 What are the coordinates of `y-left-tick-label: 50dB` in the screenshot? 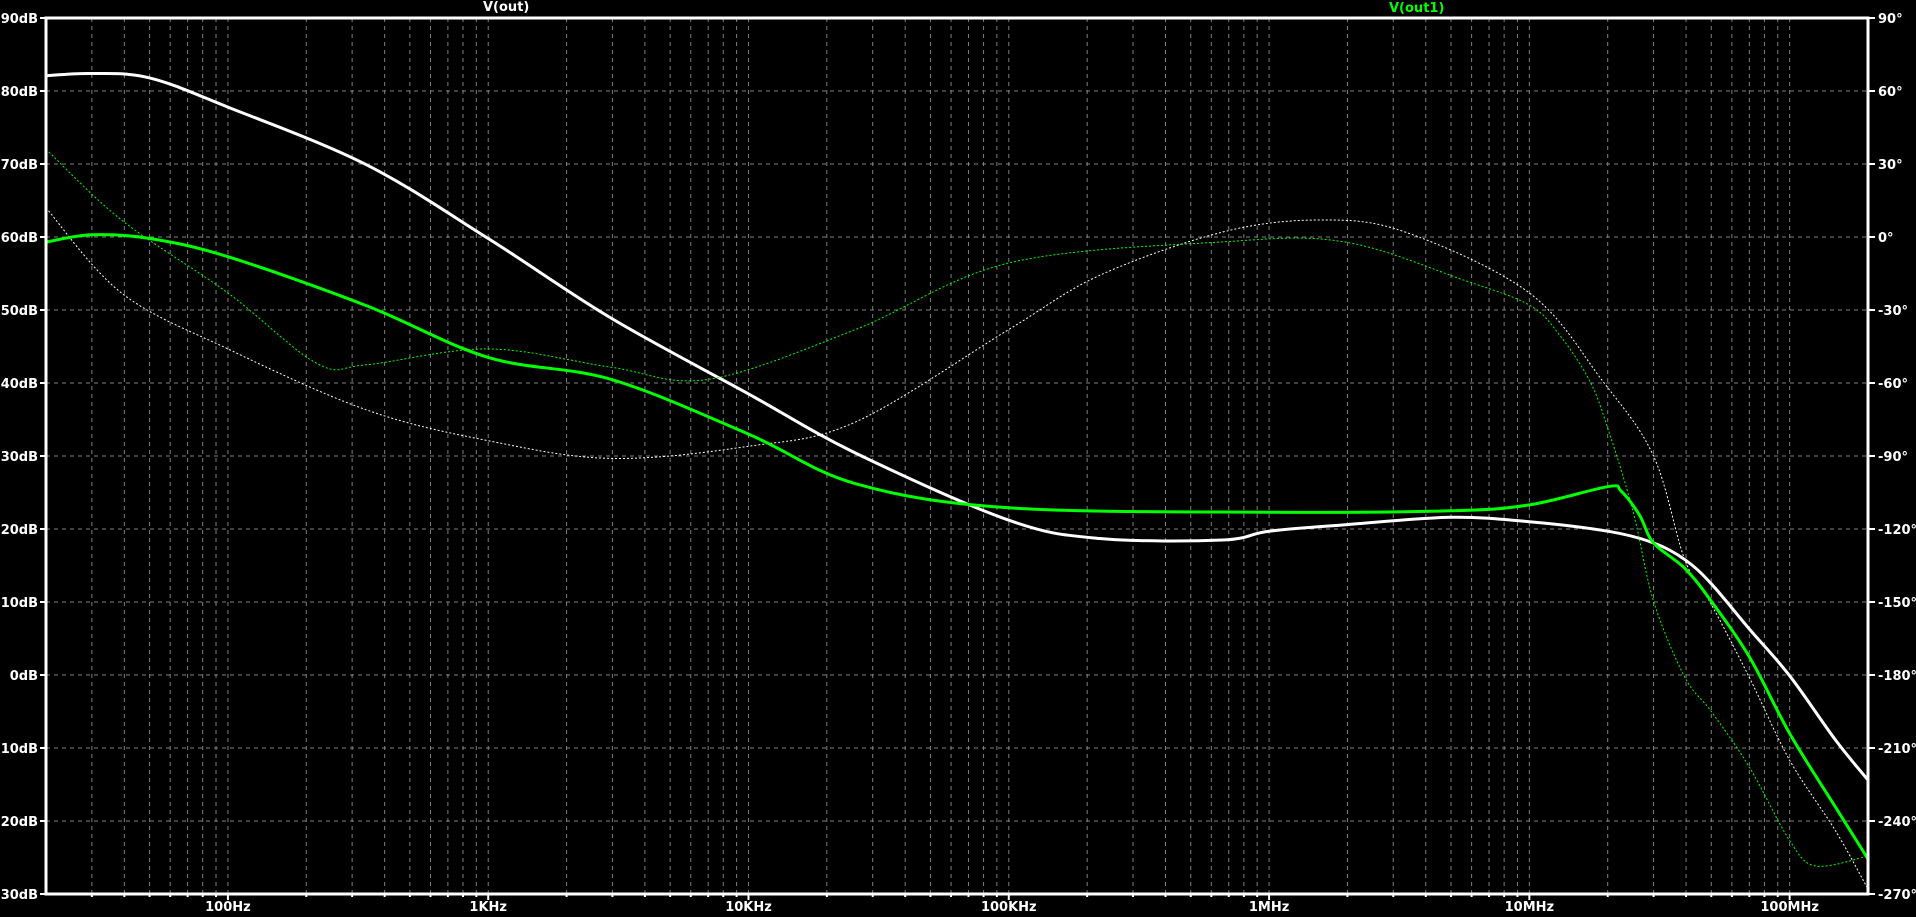 It's located at (19, 311).